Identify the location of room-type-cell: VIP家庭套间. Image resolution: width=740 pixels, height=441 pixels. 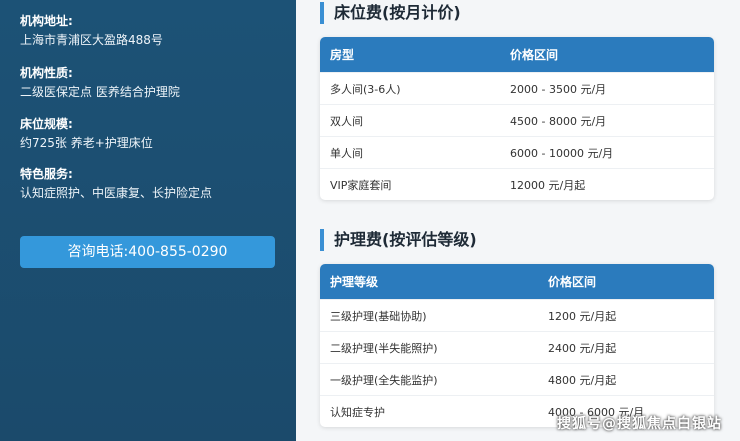
(361, 185).